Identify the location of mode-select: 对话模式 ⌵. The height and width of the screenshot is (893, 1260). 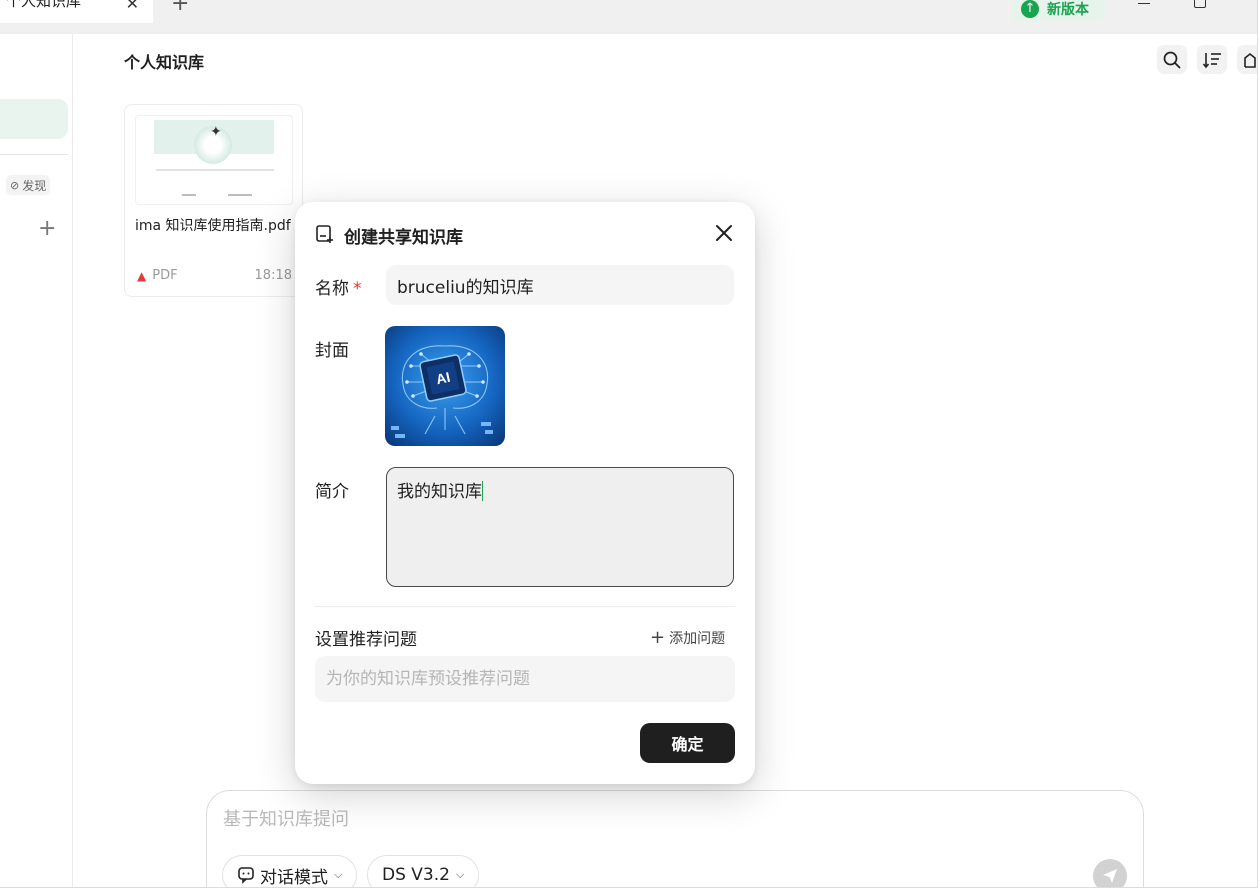
(290, 871).